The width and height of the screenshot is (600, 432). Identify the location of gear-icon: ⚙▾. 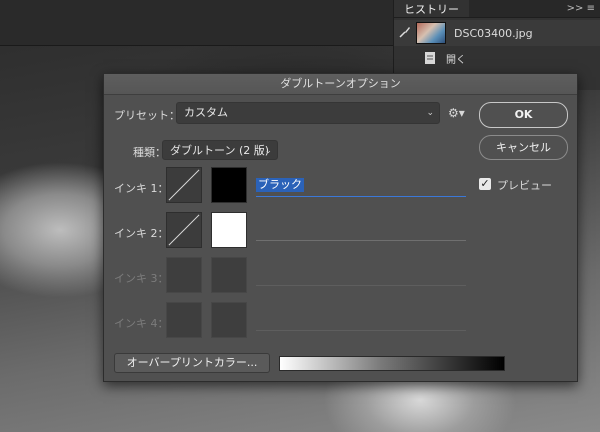
(456, 113).